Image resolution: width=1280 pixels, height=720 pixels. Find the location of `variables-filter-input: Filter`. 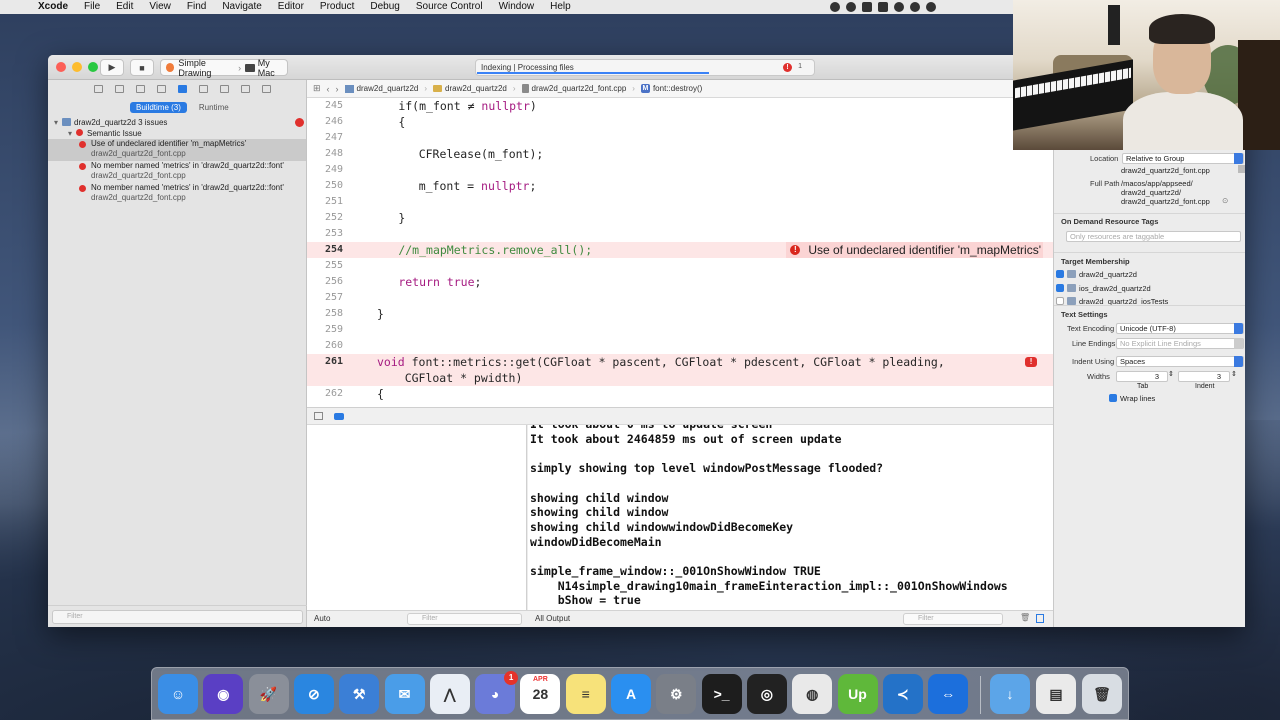

variables-filter-input: Filter is located at coordinates (464, 619).